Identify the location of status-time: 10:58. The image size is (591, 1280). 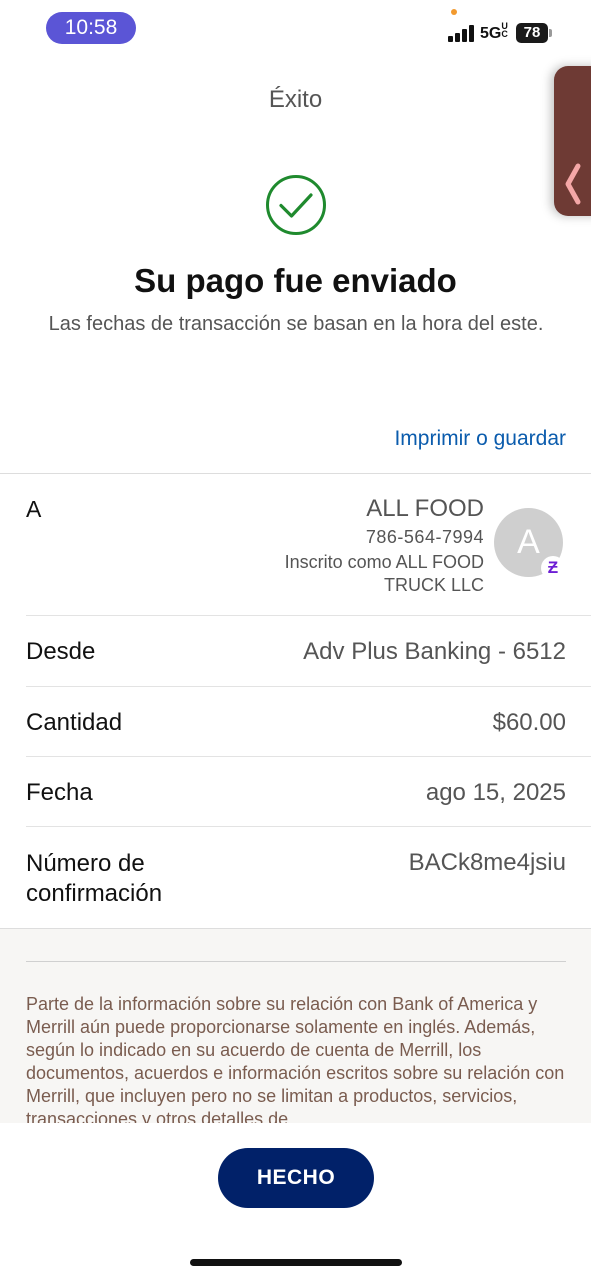
(91, 28).